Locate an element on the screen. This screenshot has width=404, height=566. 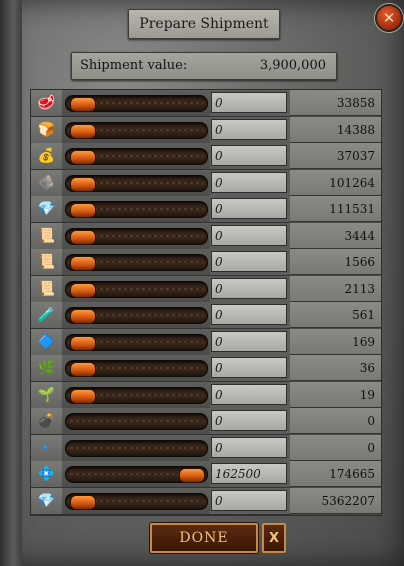
resource-row: 💰 0 37037 is located at coordinates (206, 156).